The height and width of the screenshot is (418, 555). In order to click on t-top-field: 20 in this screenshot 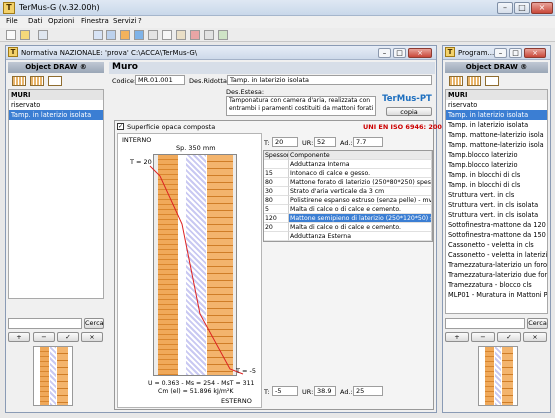, I will do `click(285, 142)`.